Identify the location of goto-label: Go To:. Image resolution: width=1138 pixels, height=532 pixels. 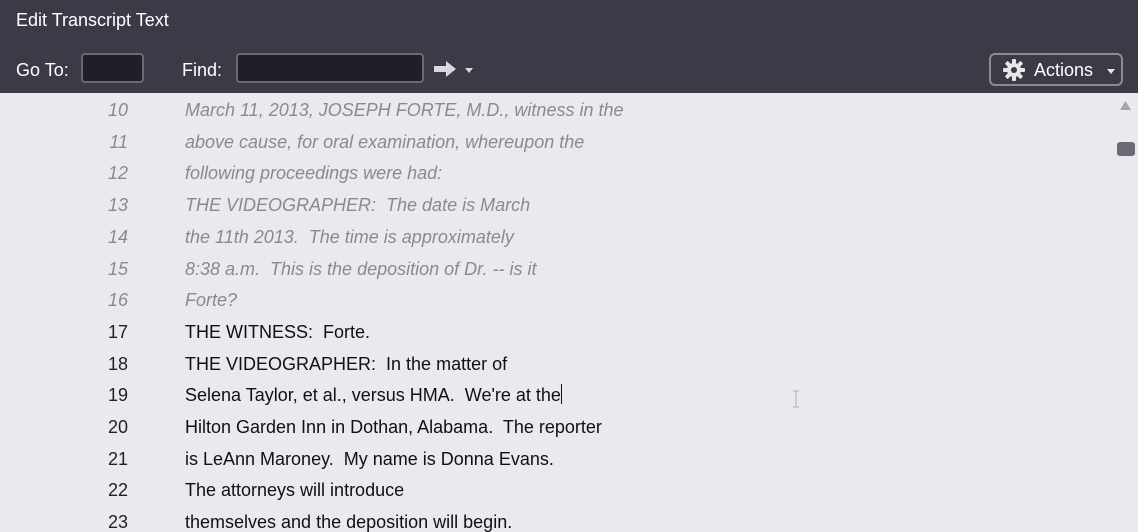
(42, 70).